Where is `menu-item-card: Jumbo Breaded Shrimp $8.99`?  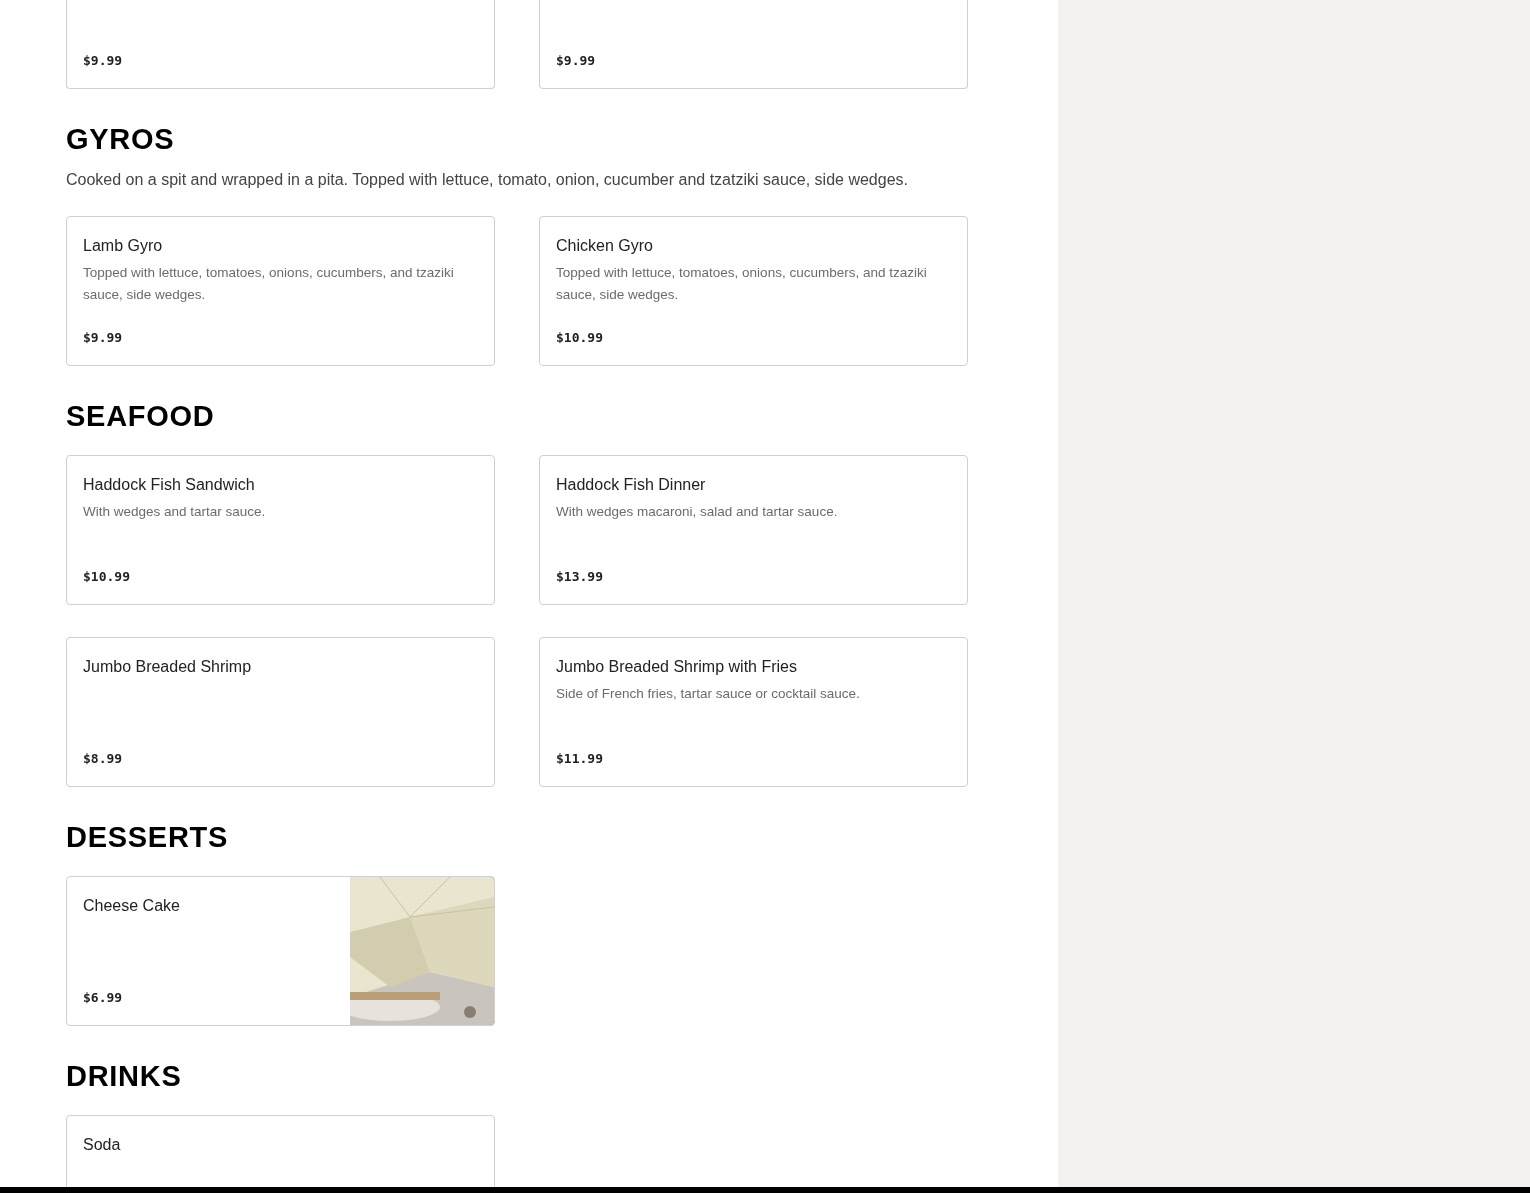 menu-item-card: Jumbo Breaded Shrimp $8.99 is located at coordinates (280, 712).